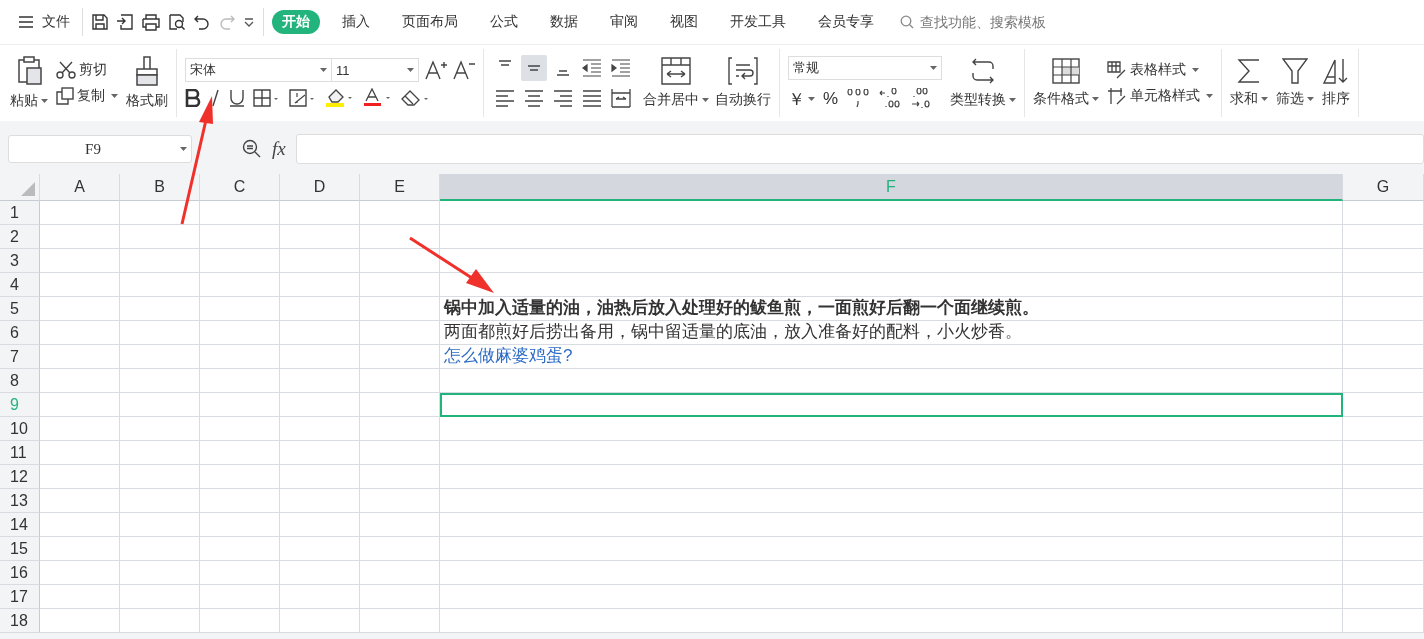  I want to click on ribbon-tab: 开发工具, so click(758, 22).